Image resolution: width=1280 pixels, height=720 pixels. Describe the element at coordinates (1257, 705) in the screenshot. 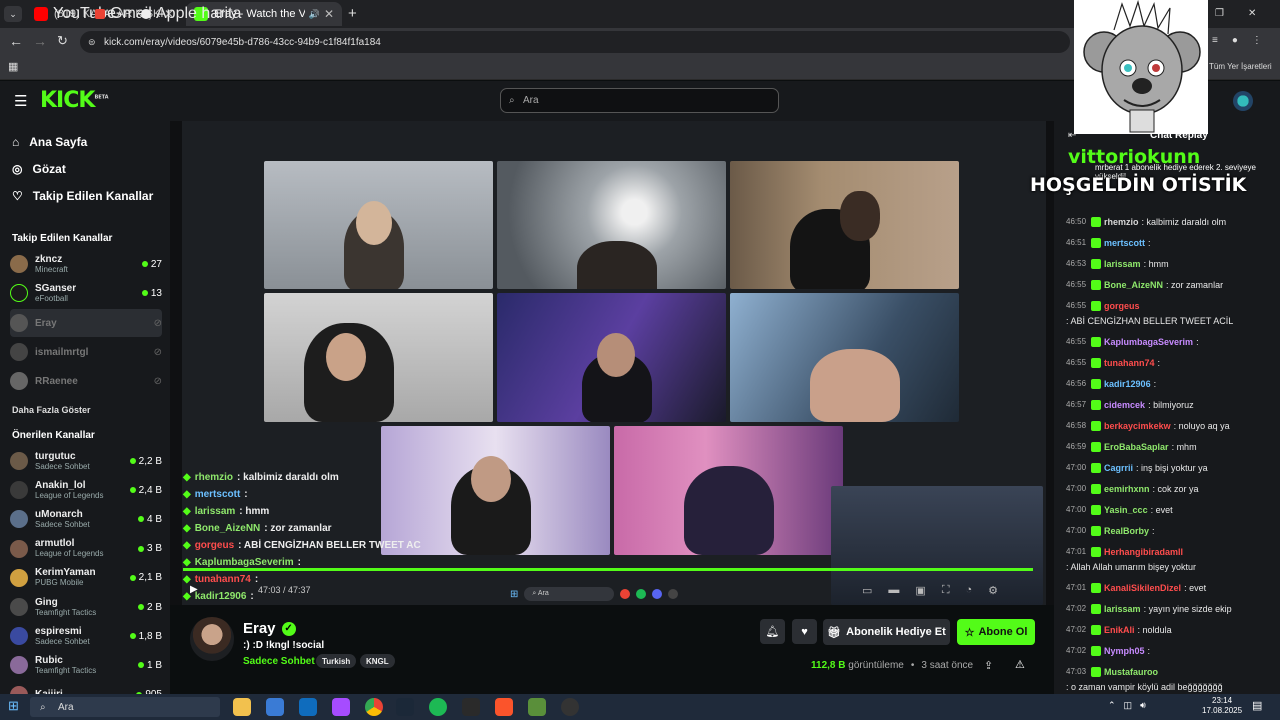

I see `notification-center-icon: ▤` at that location.